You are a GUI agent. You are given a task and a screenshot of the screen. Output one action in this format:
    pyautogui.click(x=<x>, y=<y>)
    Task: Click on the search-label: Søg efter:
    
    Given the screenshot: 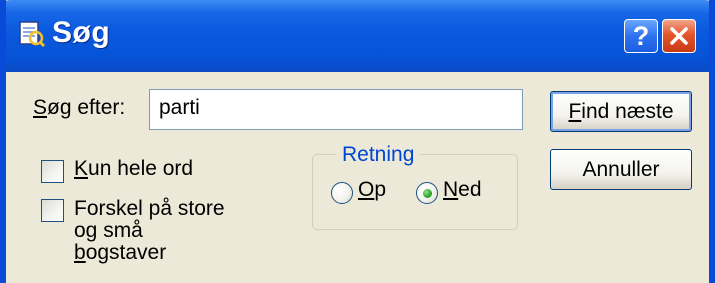 What is the action you would take?
    pyautogui.click(x=79, y=107)
    